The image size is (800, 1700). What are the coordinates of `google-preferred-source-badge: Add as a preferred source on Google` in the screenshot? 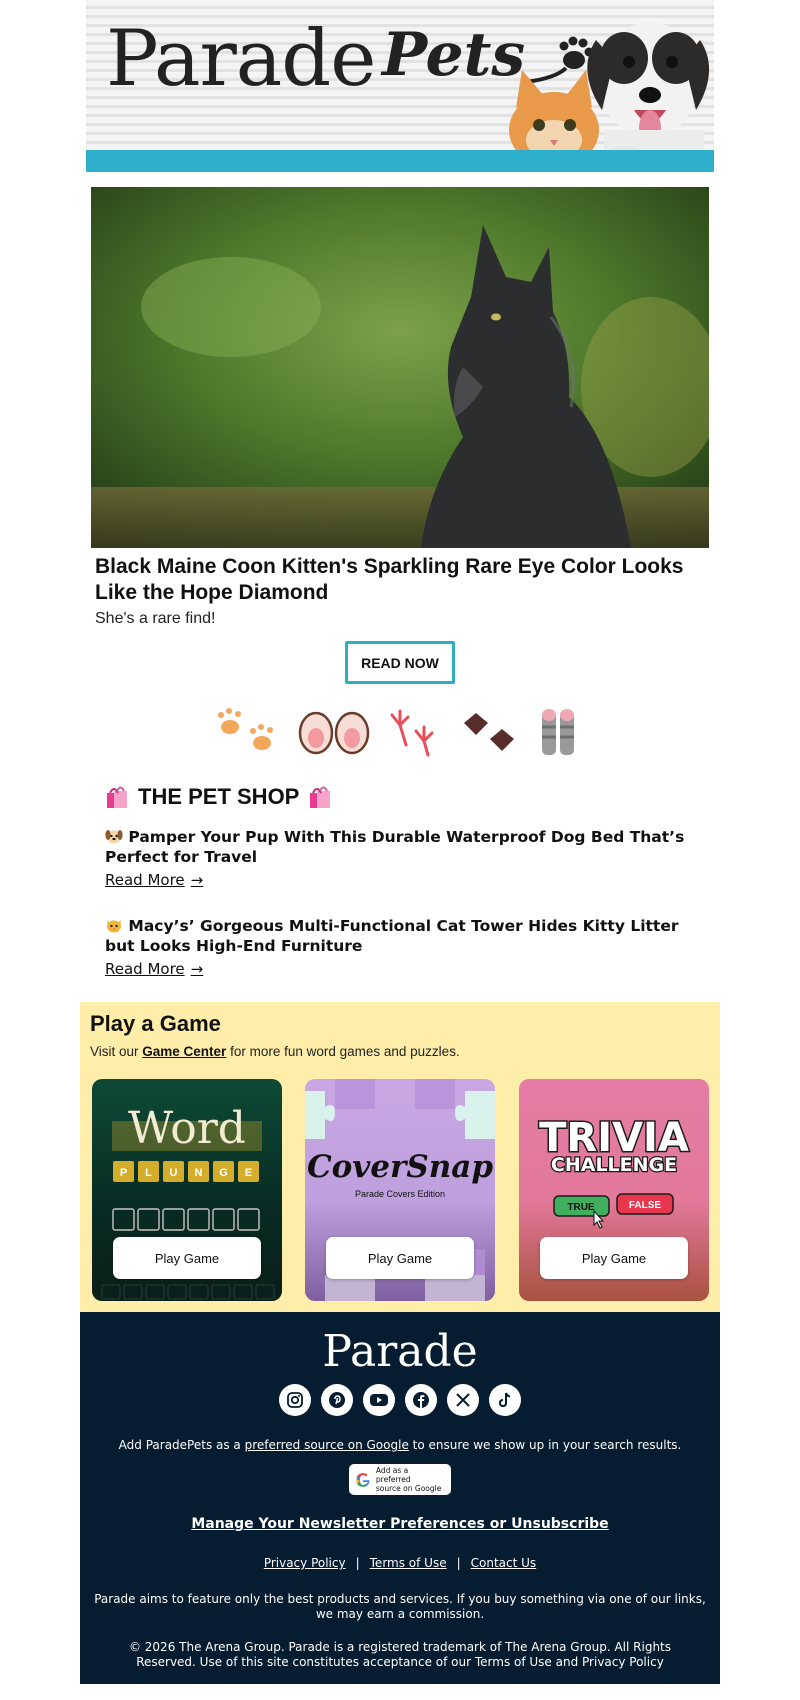 It's located at (400, 1479).